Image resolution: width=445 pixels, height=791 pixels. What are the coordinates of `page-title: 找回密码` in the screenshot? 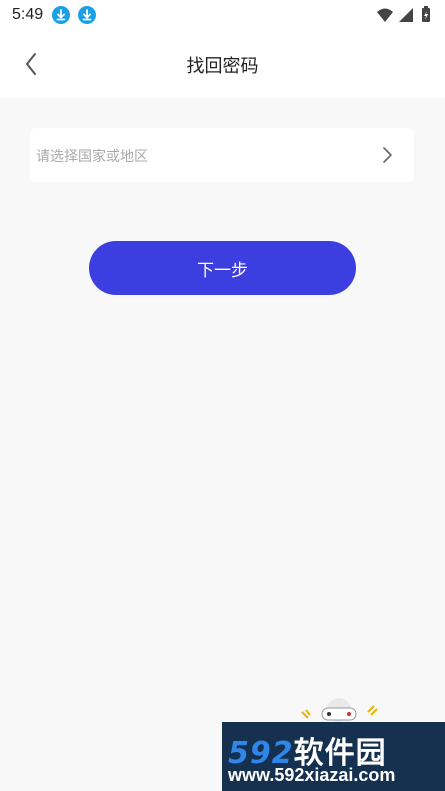 It's located at (222, 66).